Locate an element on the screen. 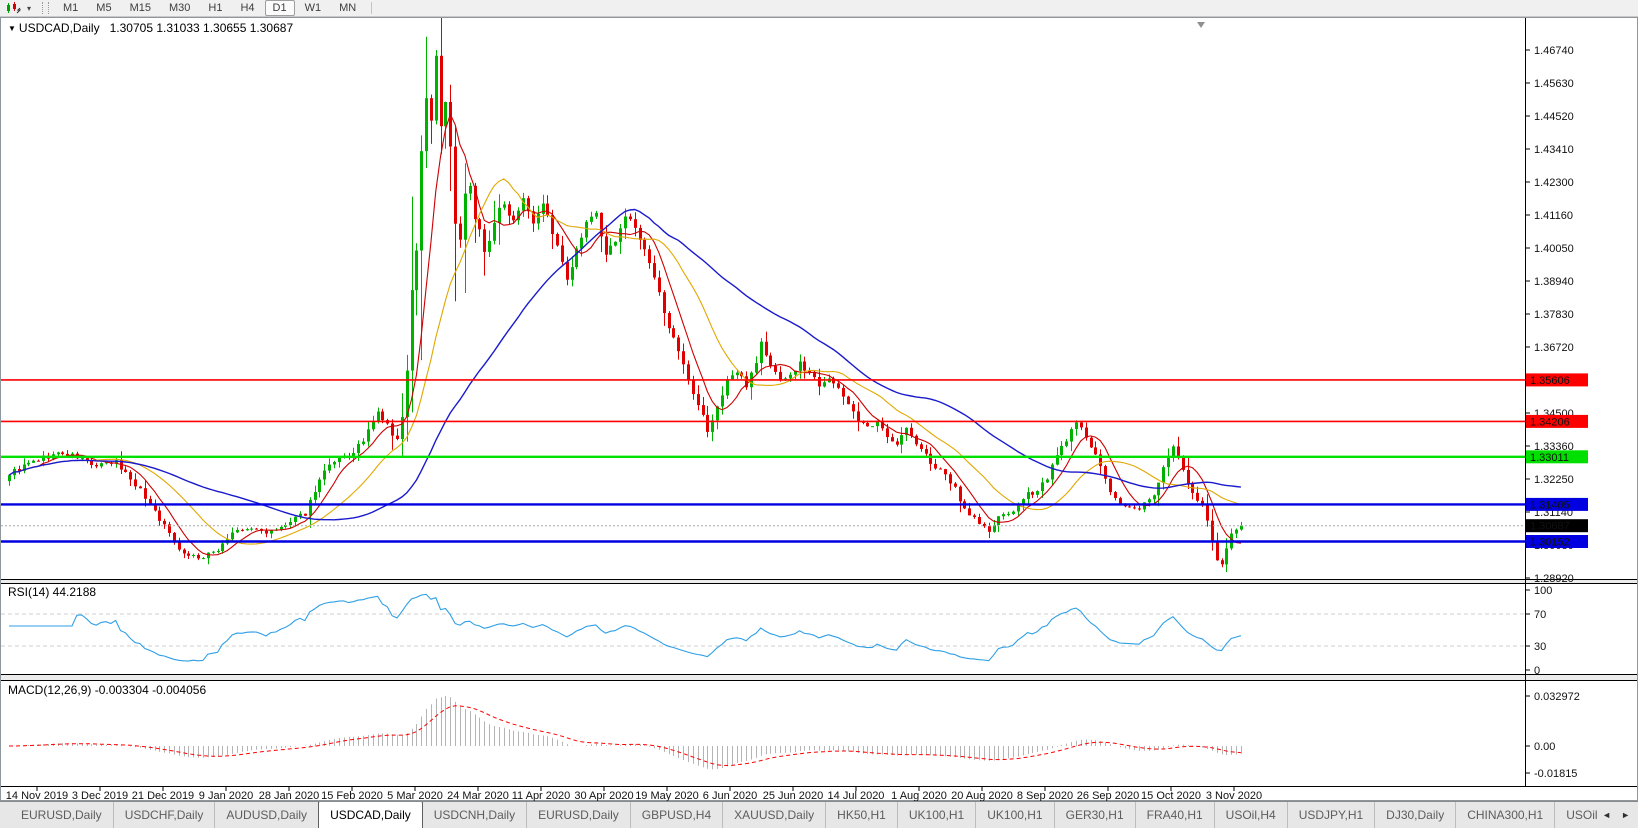  chart-shift-marker is located at coordinates (1201, 25).